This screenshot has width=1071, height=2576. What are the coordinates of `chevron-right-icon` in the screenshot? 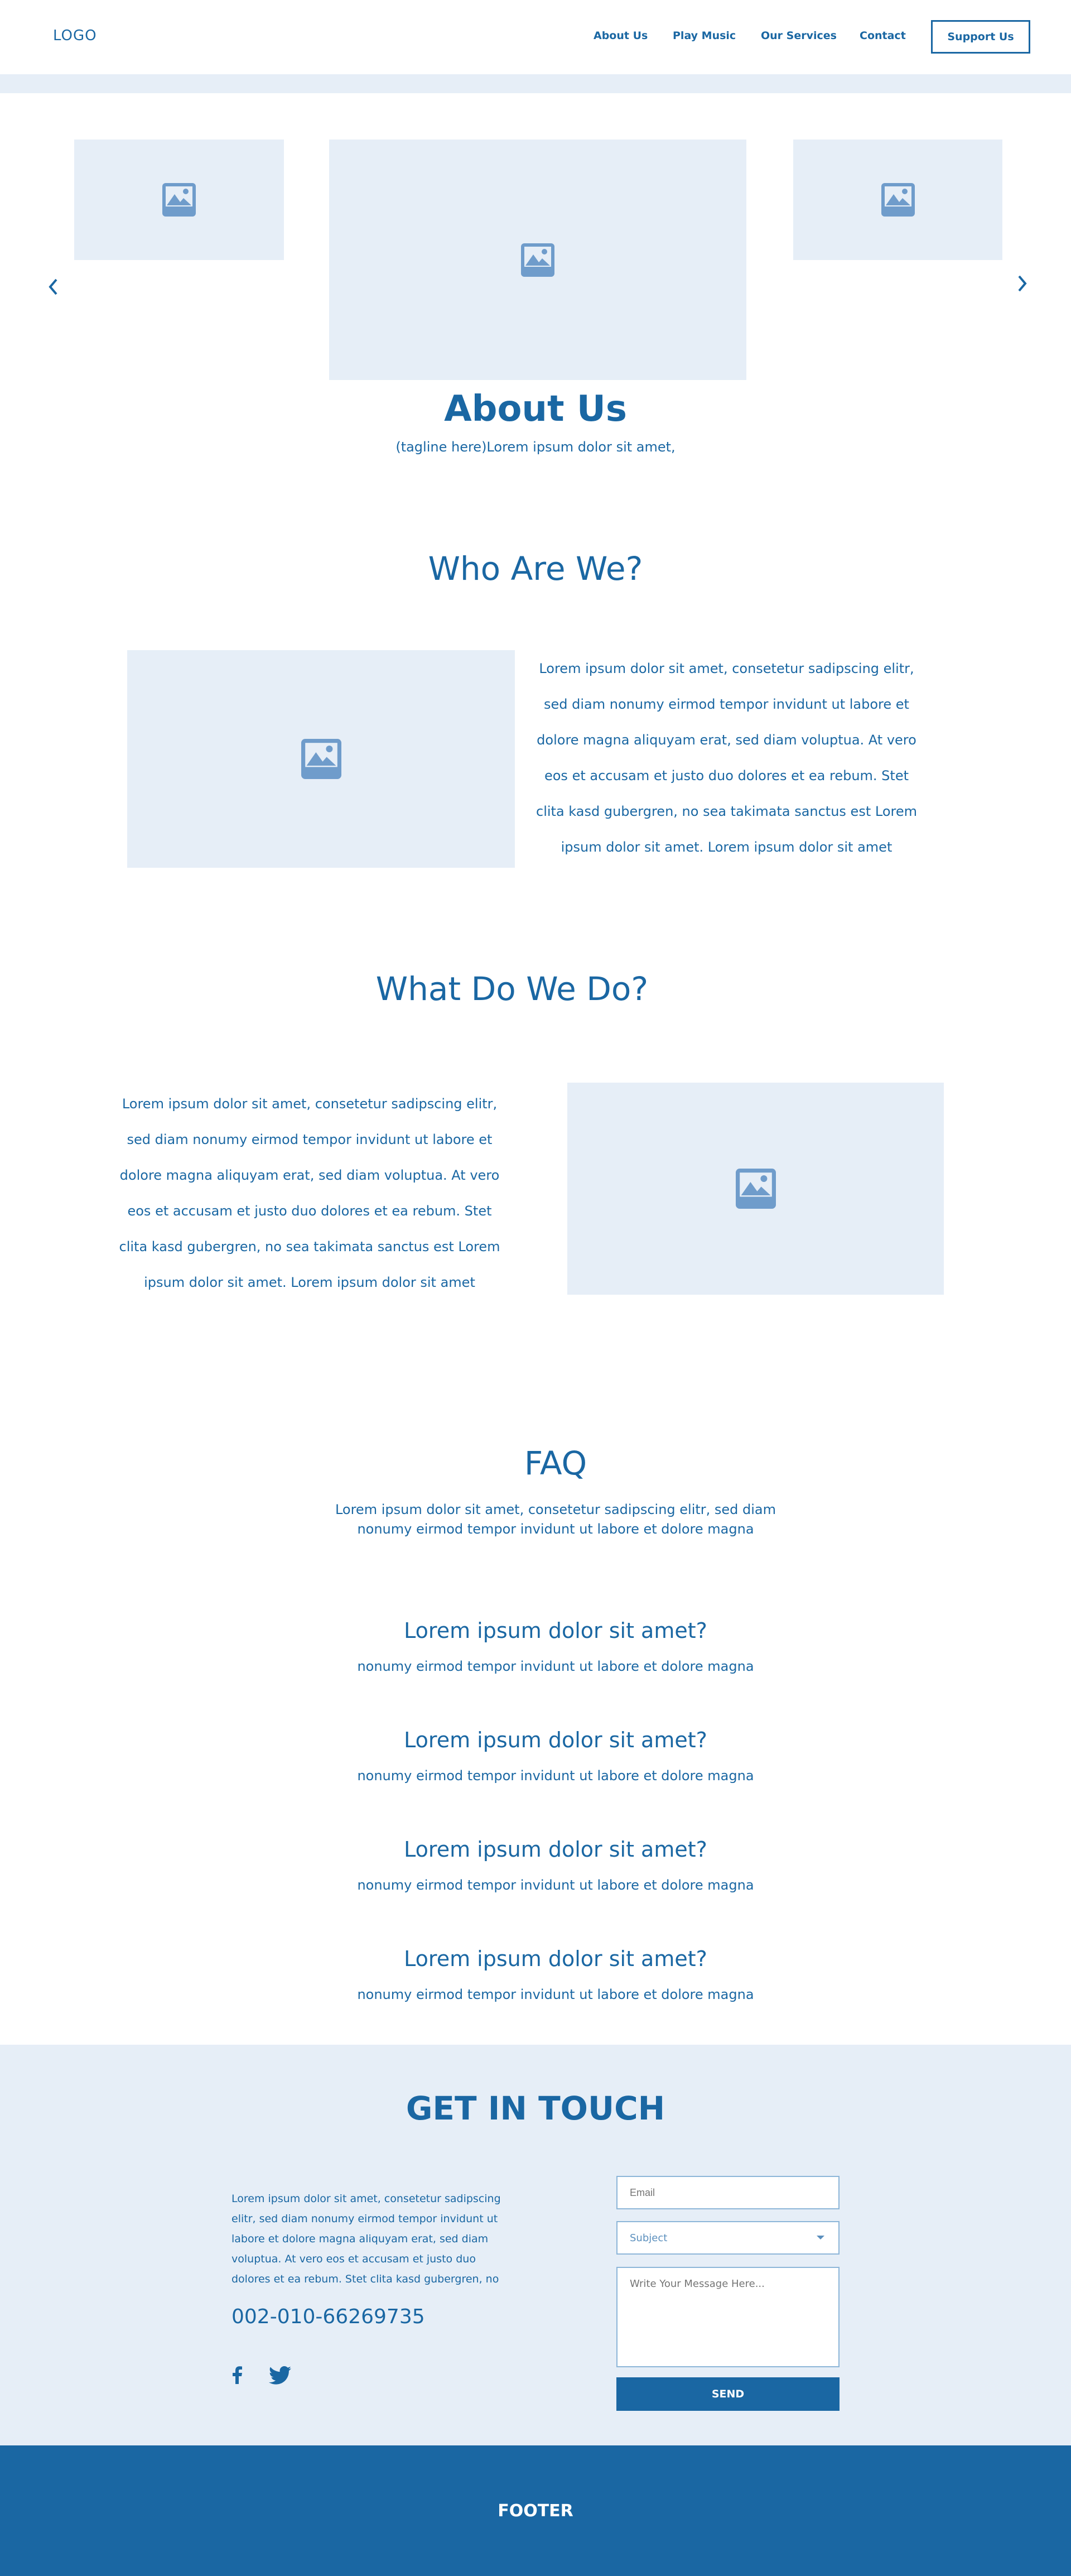 It's located at (1023, 283).